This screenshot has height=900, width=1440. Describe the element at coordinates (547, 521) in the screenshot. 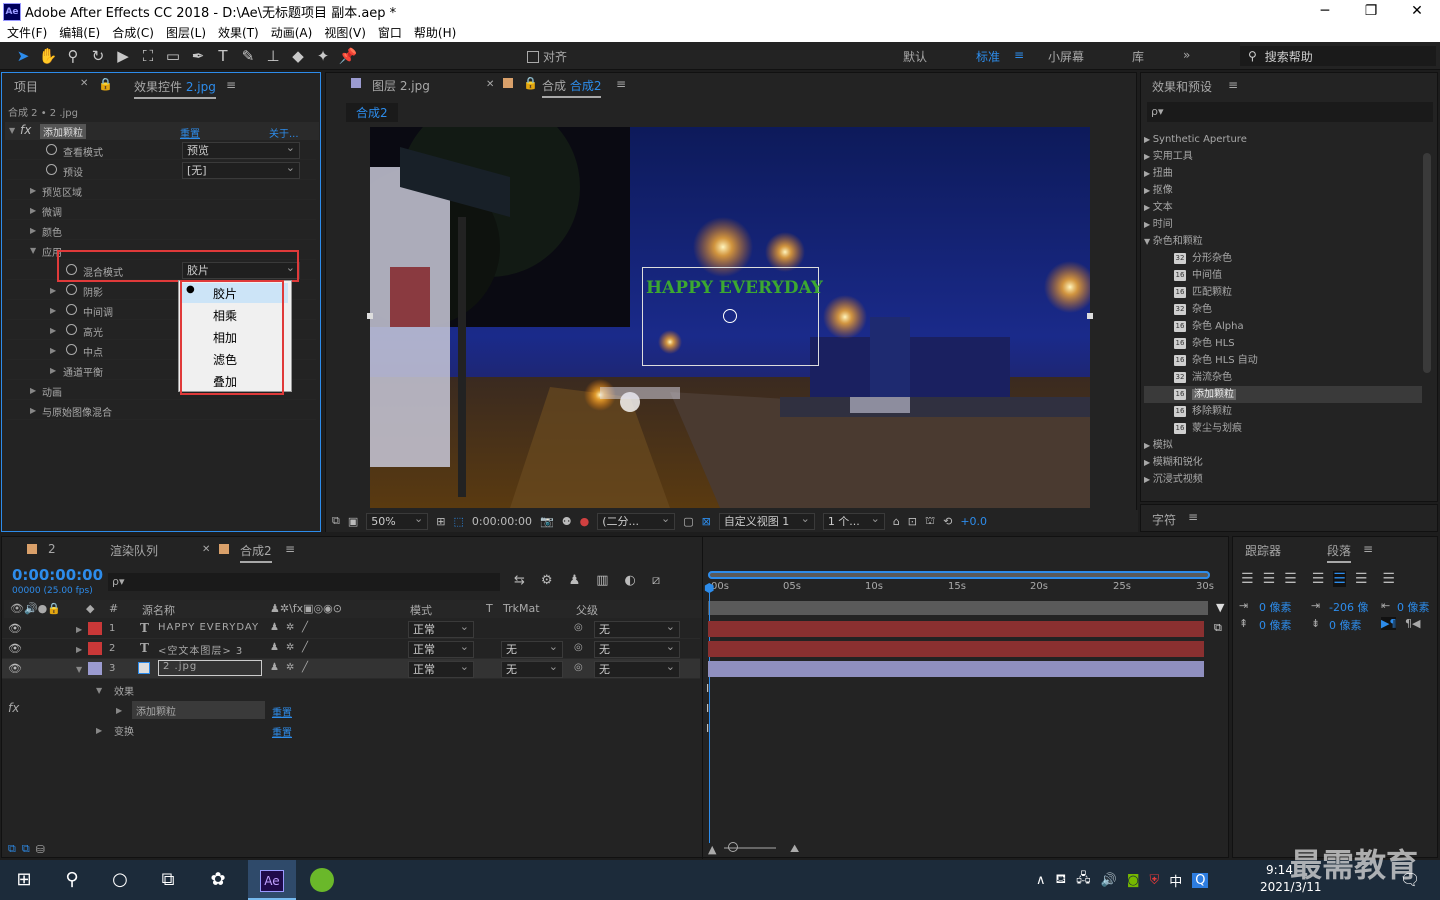

I see `snapshot-icon: 📷` at that location.